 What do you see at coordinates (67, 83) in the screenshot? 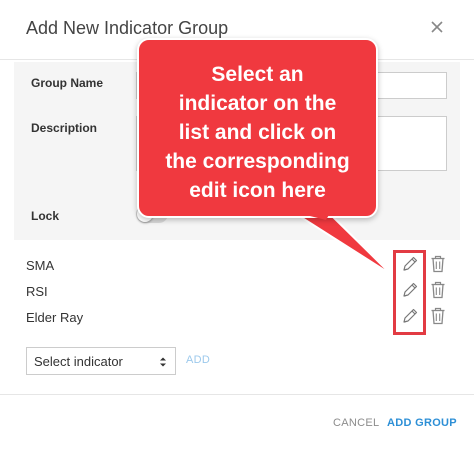
I see `group-name-label: Group Name` at bounding box center [67, 83].